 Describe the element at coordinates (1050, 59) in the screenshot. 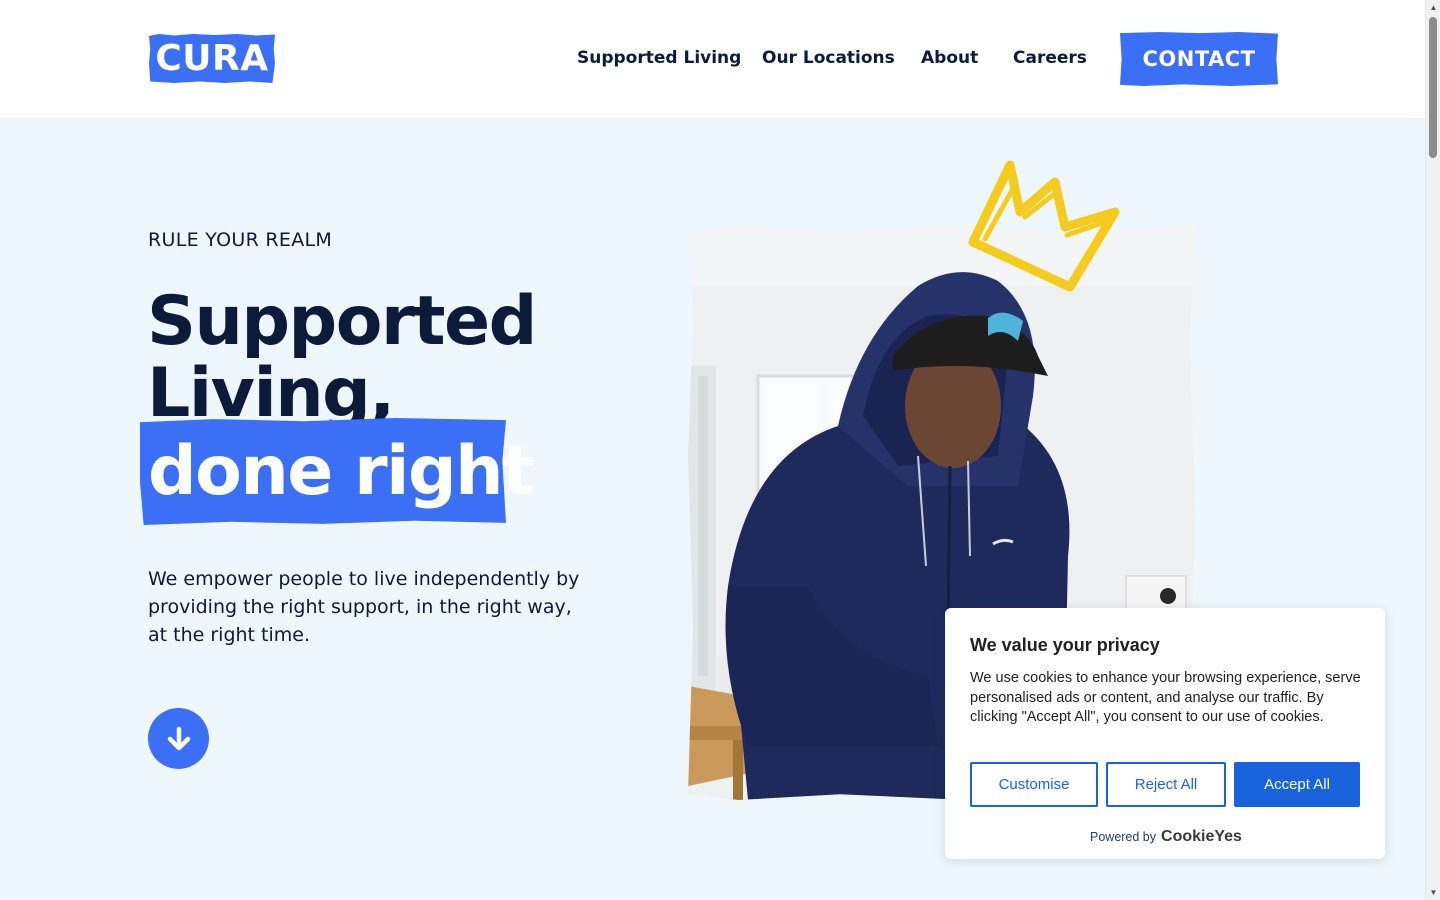

I see `nav-careers: Careers` at that location.